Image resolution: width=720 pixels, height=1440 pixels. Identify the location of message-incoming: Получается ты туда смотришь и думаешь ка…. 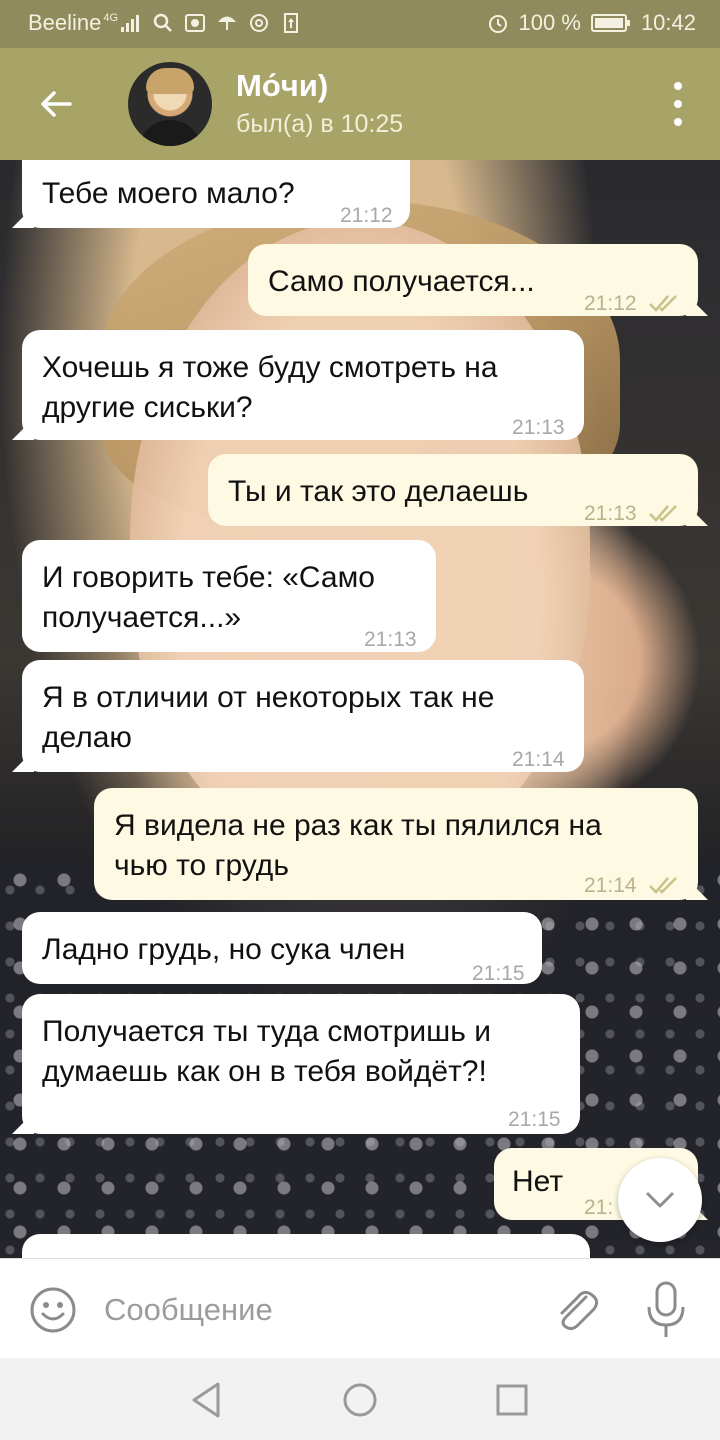
(301, 1064).